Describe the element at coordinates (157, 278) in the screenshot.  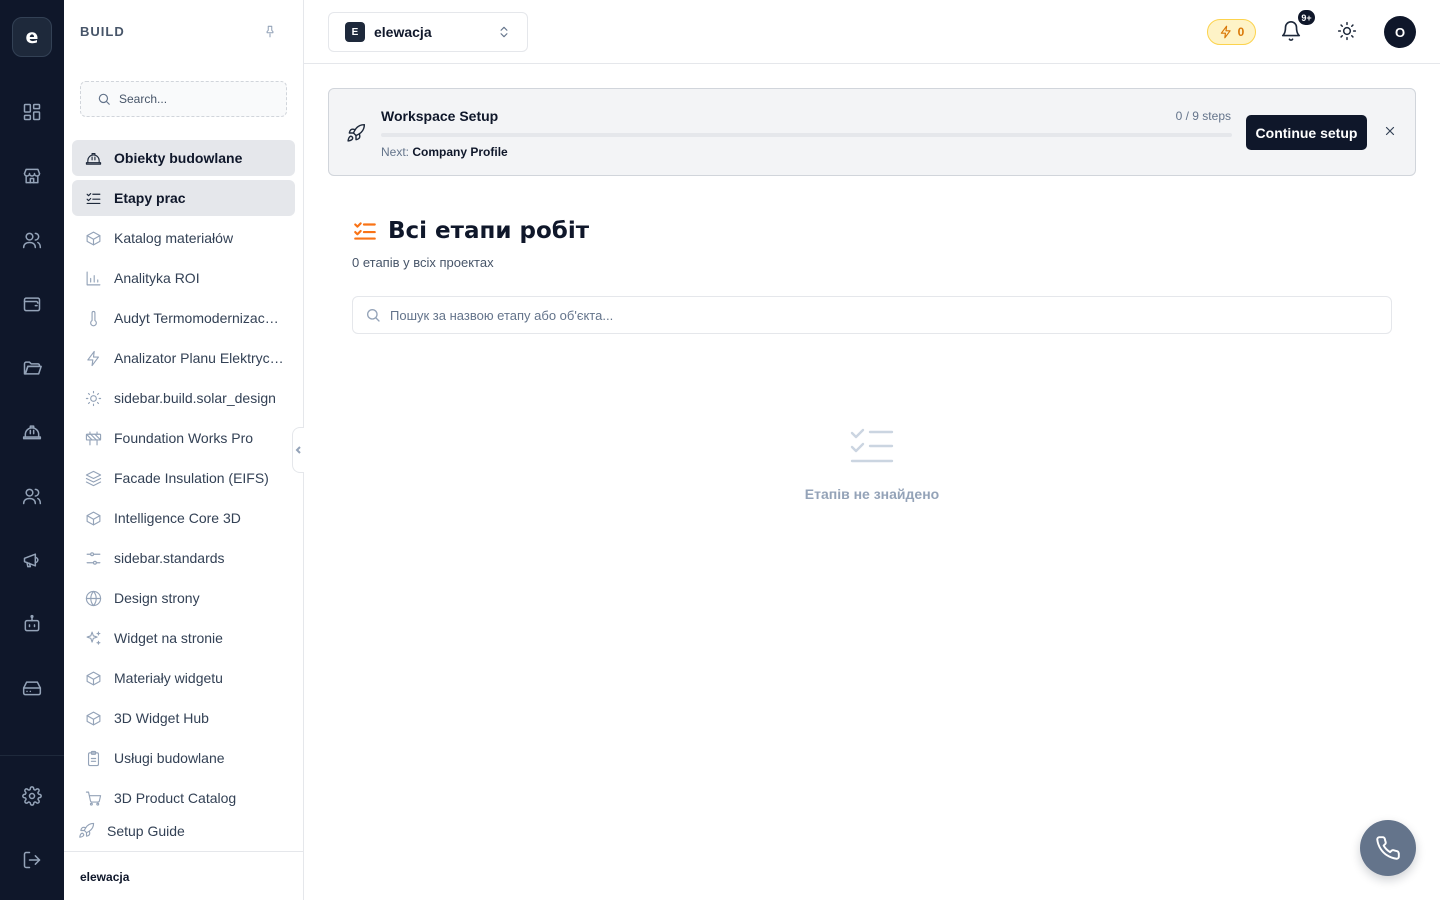
I see `sidebar-item-label: Analityka ROI` at that location.